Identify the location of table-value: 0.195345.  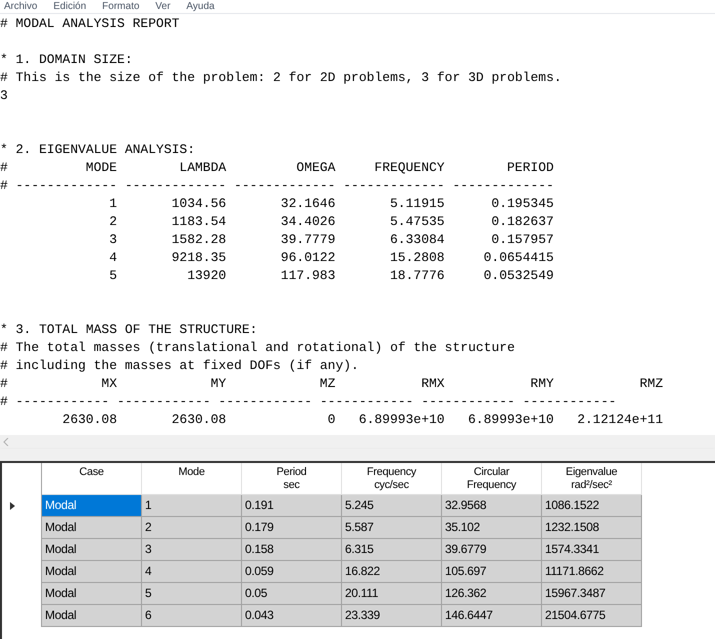
(522, 203).